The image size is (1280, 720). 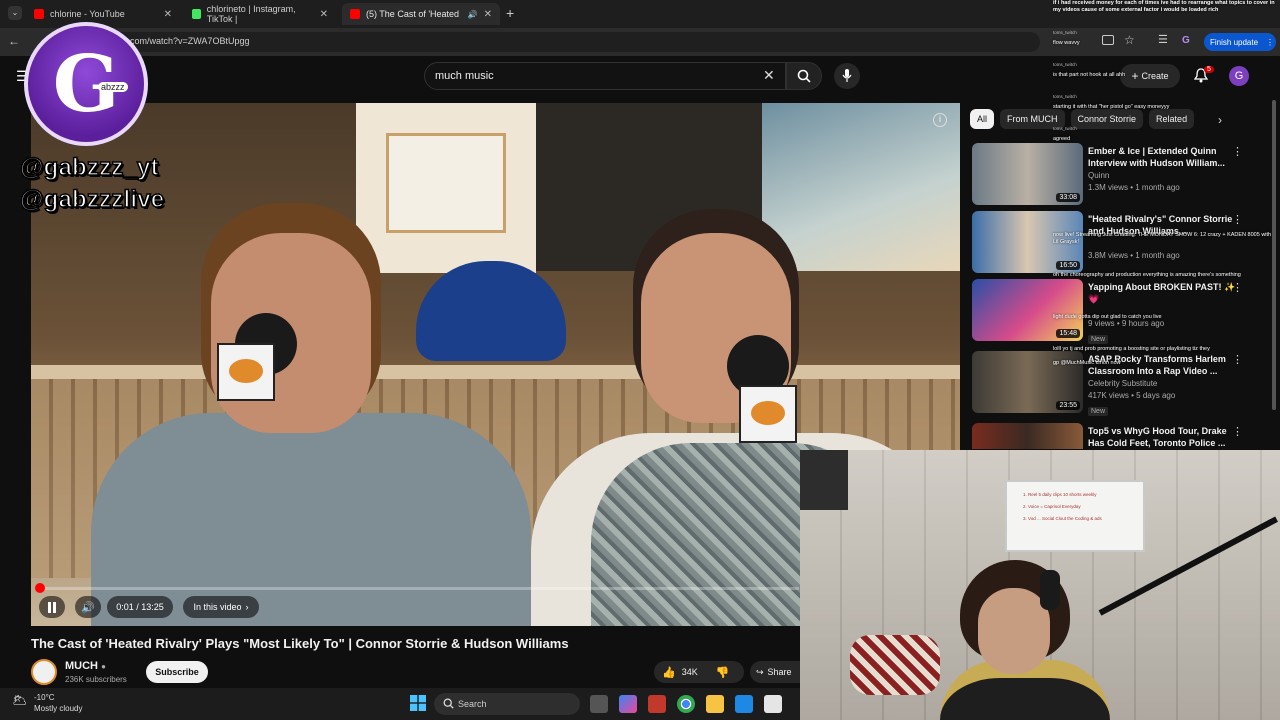 What do you see at coordinates (1062, 518) in the screenshot?
I see `whiteboard-line: 3. Vod ... Social Clout the Coding & ads` at bounding box center [1062, 518].